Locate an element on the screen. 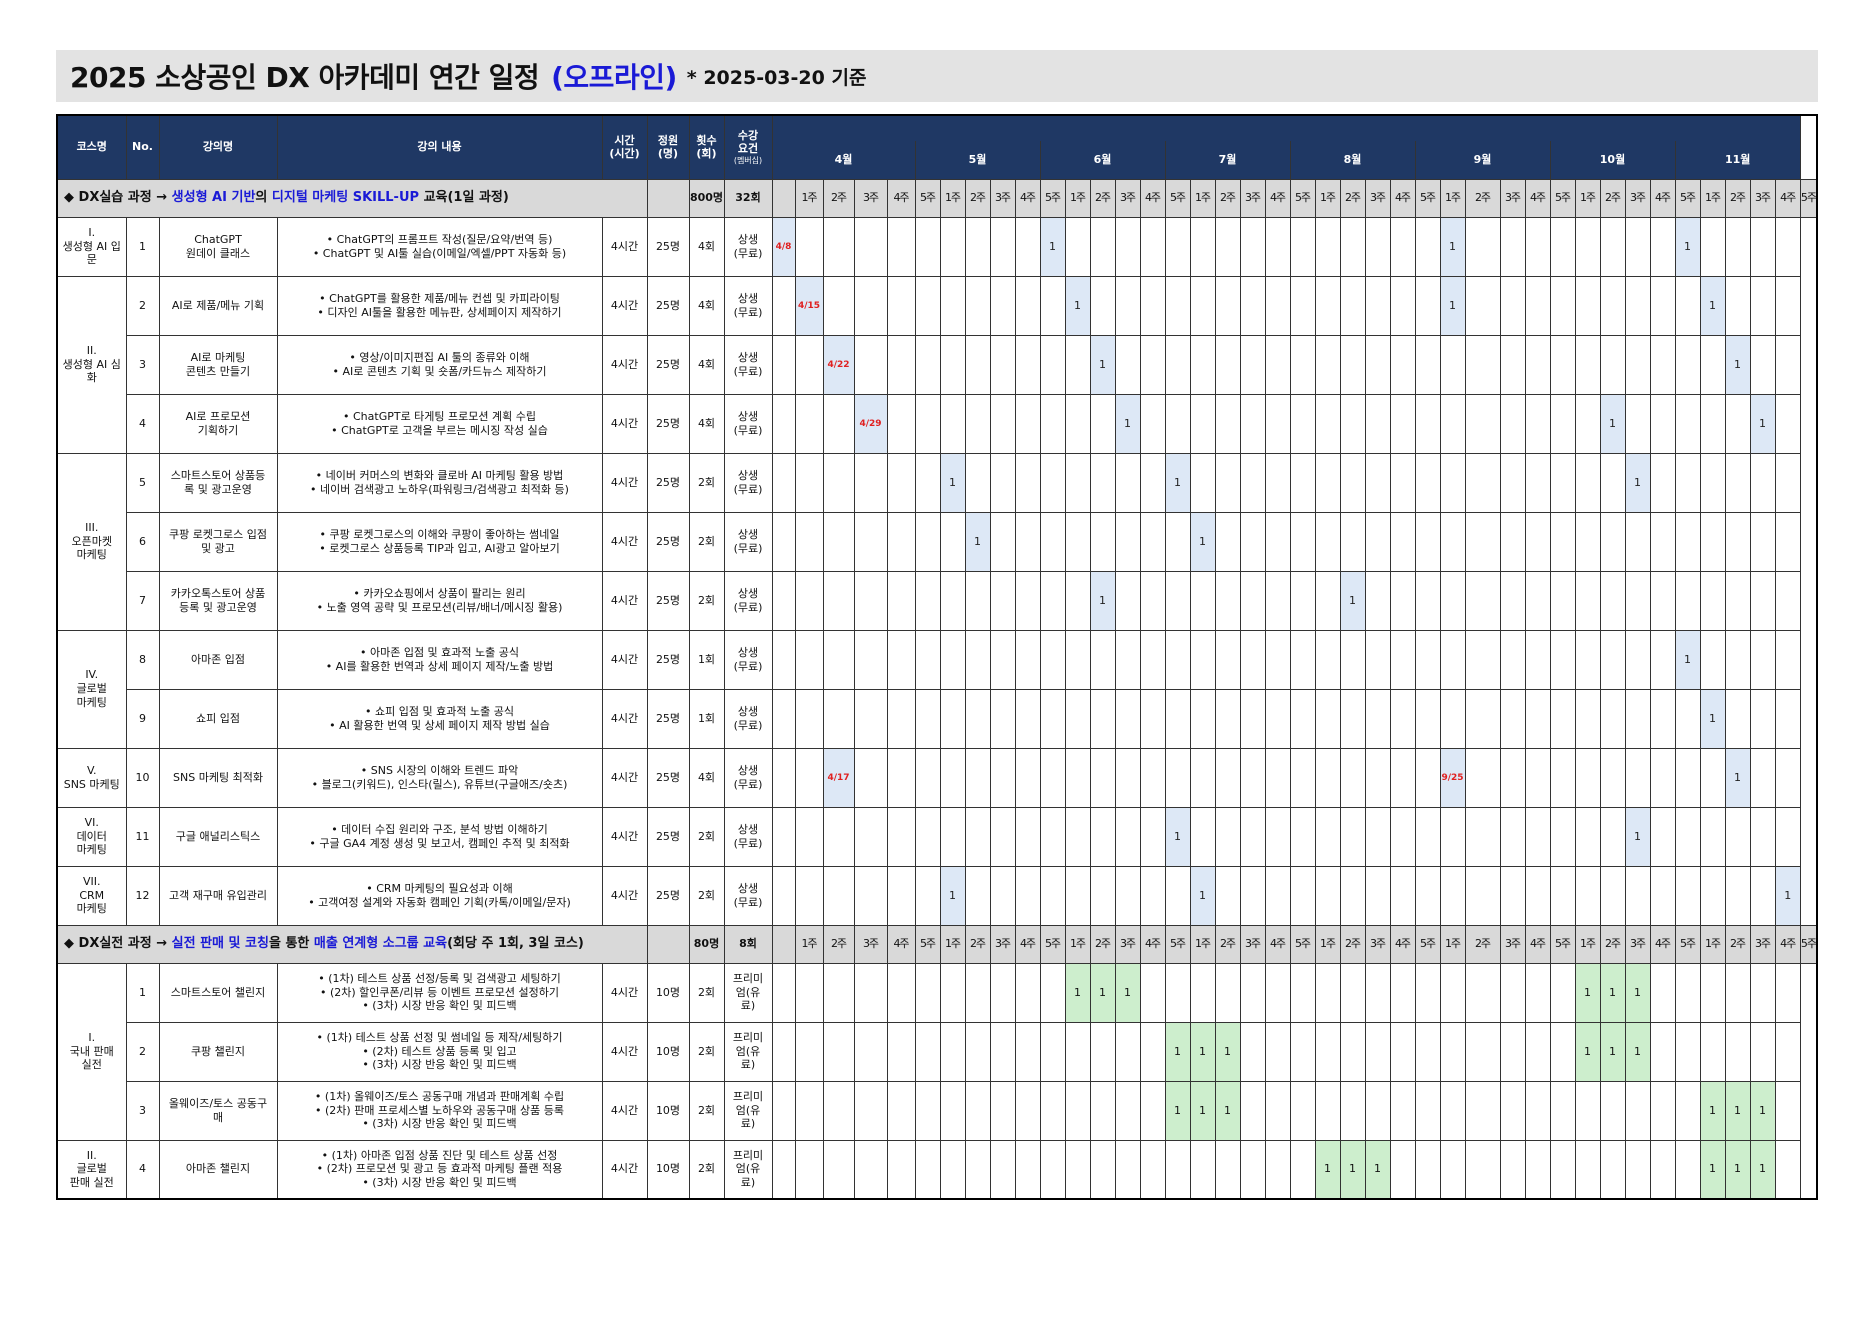 The height and width of the screenshot is (1320, 1868). section-title-part: 을 통한 is located at coordinates (291, 943).